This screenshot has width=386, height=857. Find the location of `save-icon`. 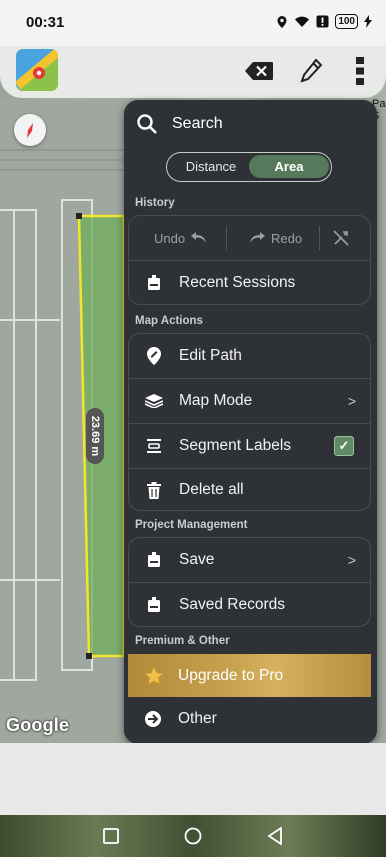

save-icon is located at coordinates (154, 560).